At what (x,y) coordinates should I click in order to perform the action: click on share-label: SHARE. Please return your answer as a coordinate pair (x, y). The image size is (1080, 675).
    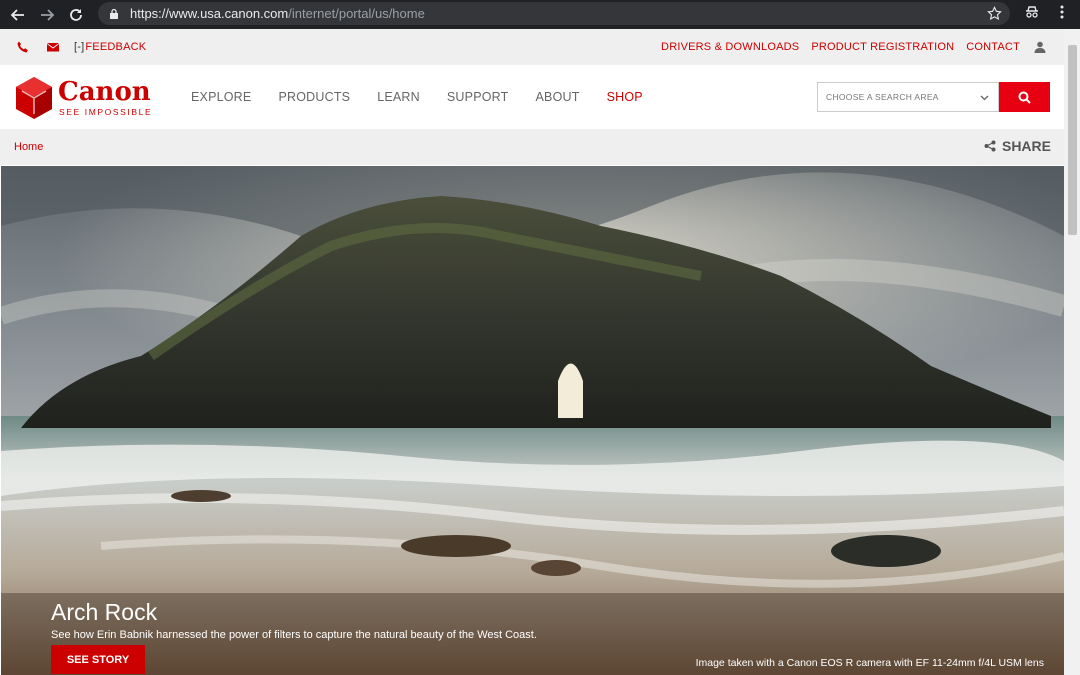
    Looking at the image, I should click on (1026, 146).